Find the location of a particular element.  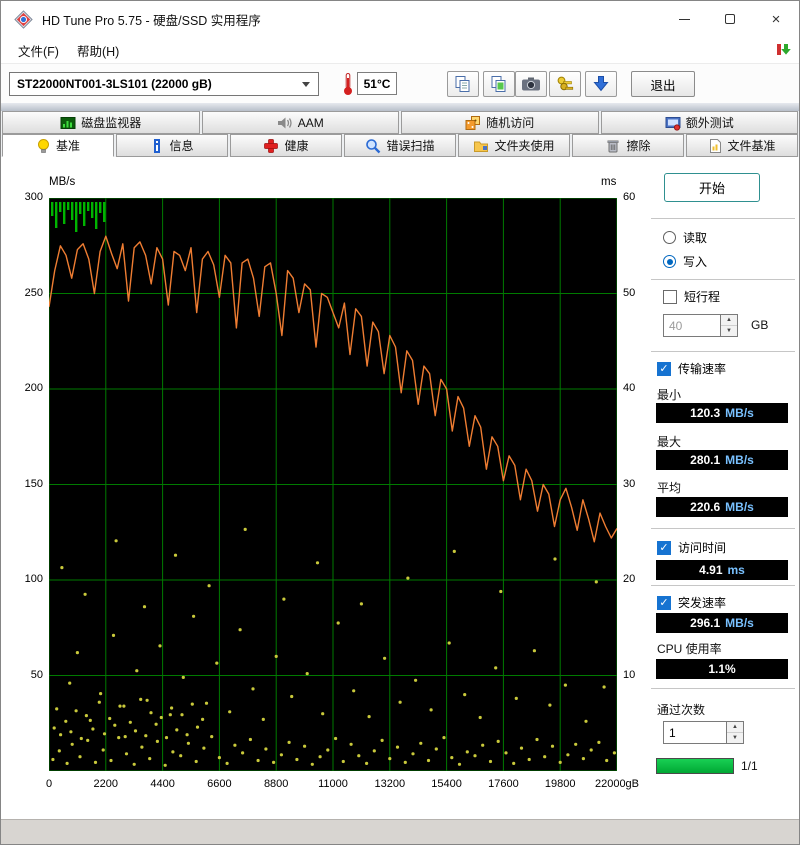

y-left-tick: 150 is located at coordinates (33, 483).